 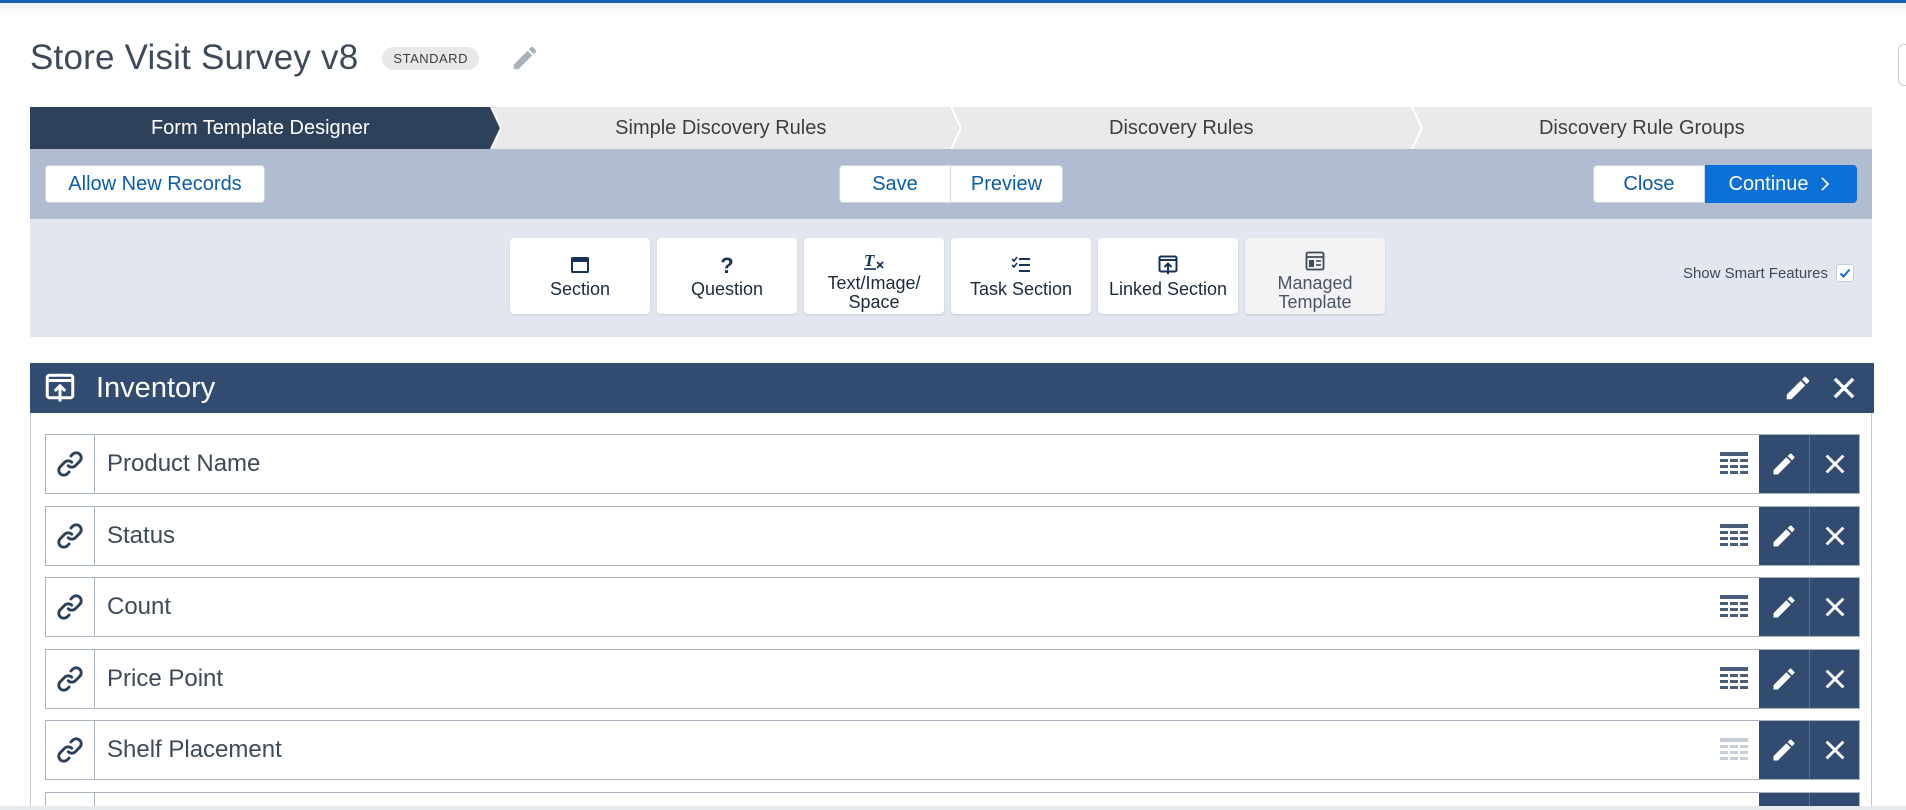 What do you see at coordinates (874, 292) in the screenshot?
I see `tool-label: Text/Image/ Space` at bounding box center [874, 292].